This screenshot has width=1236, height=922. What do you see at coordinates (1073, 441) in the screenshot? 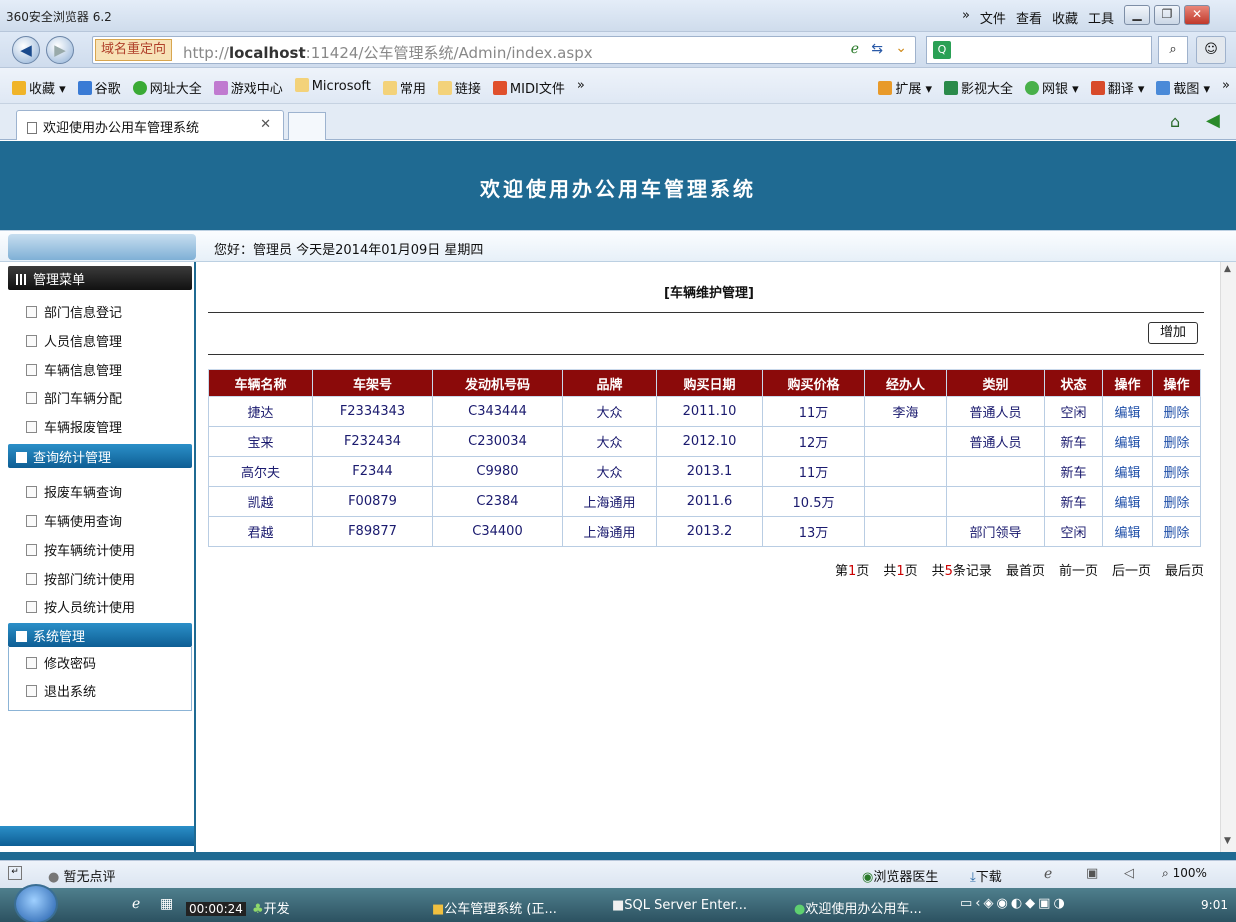
I see `cell-status: 新车` at bounding box center [1073, 441].